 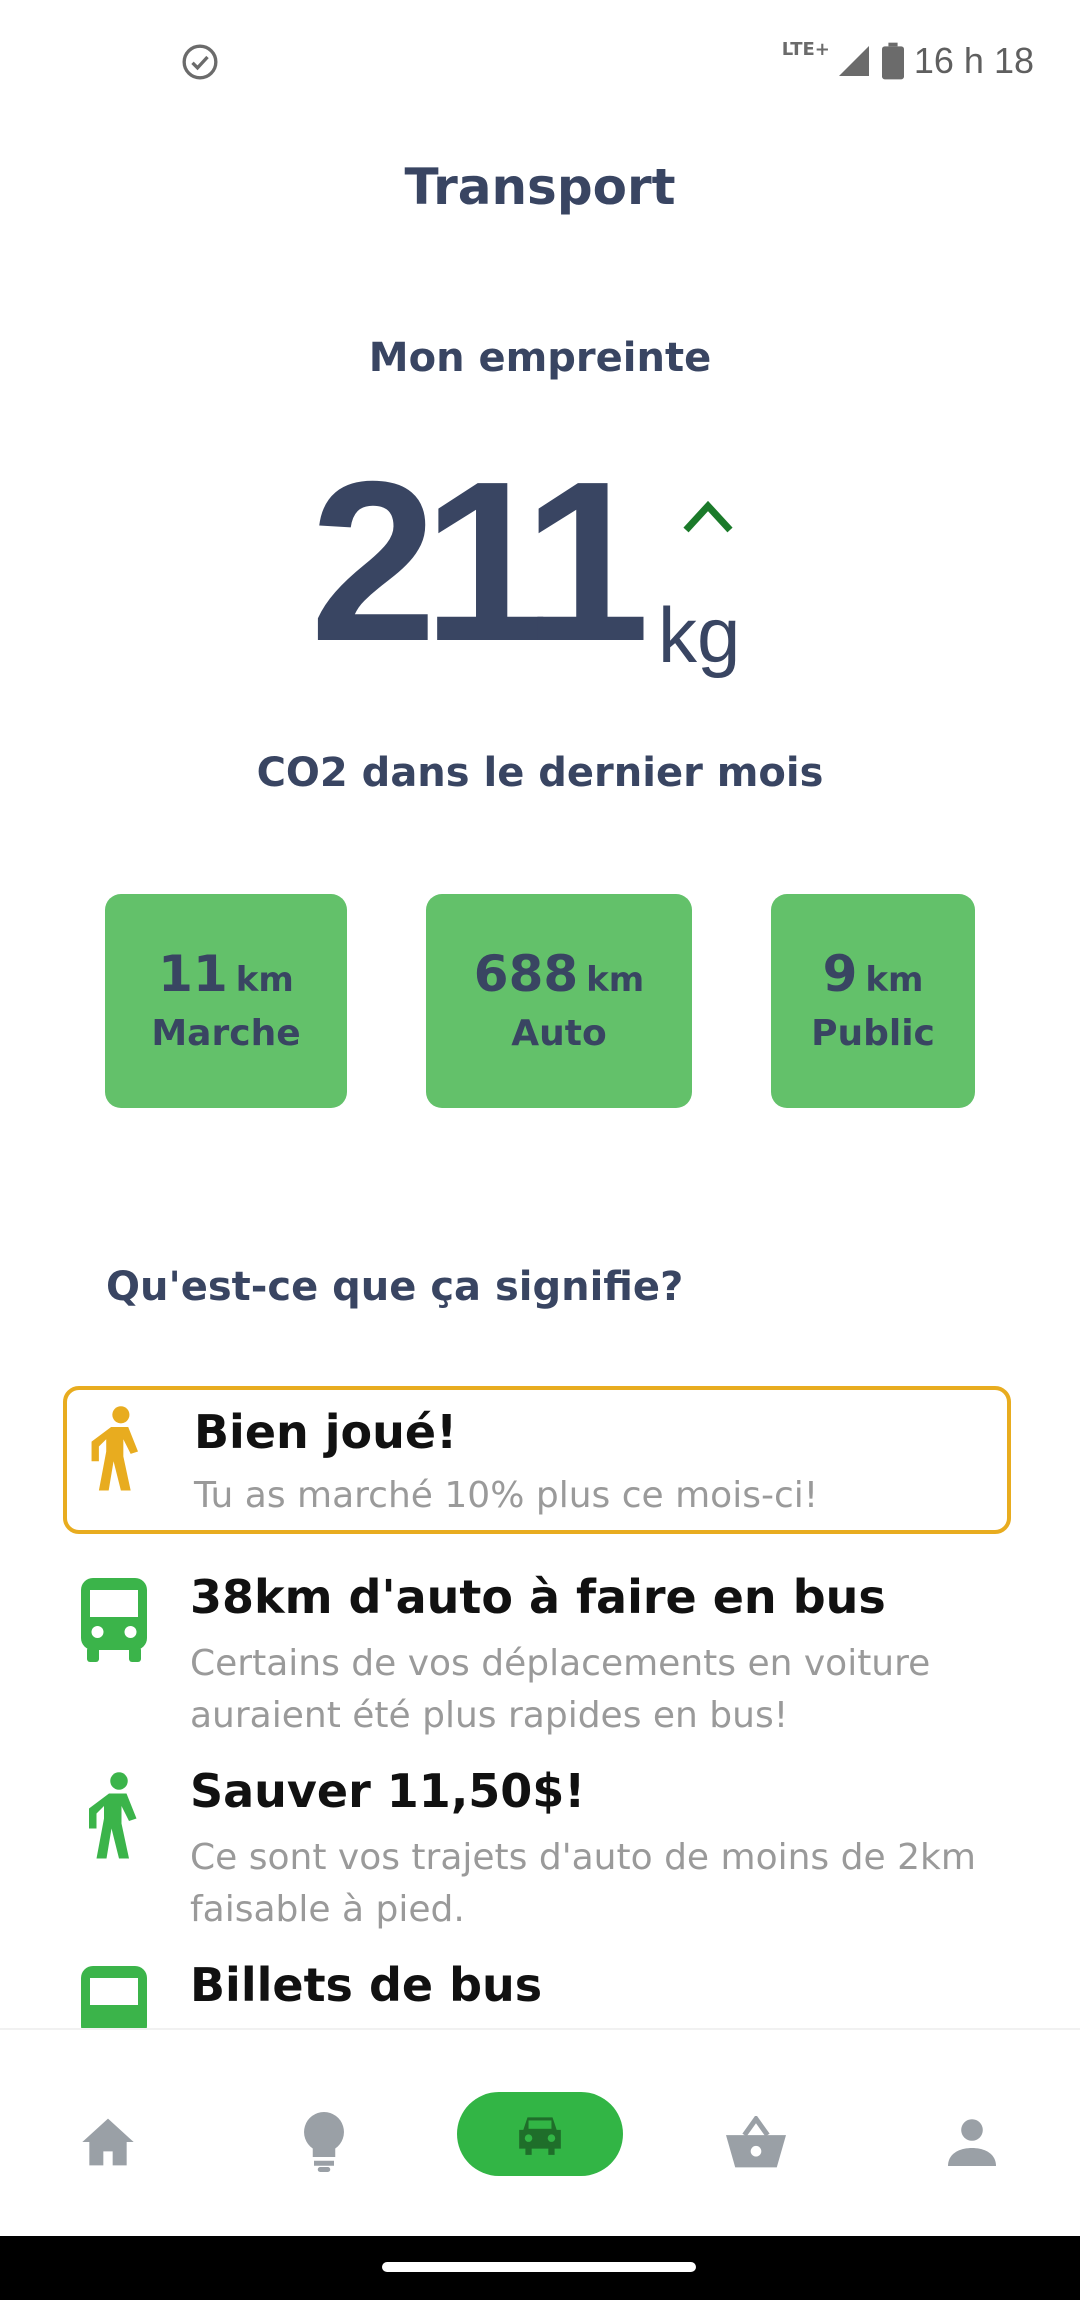 What do you see at coordinates (873, 1033) in the screenshot?
I see `stat-label: Public` at bounding box center [873, 1033].